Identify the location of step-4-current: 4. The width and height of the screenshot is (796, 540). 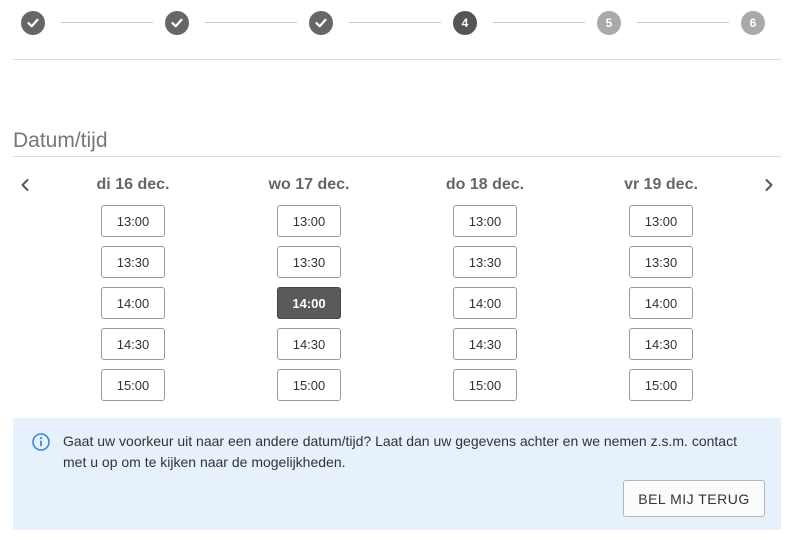
(465, 23).